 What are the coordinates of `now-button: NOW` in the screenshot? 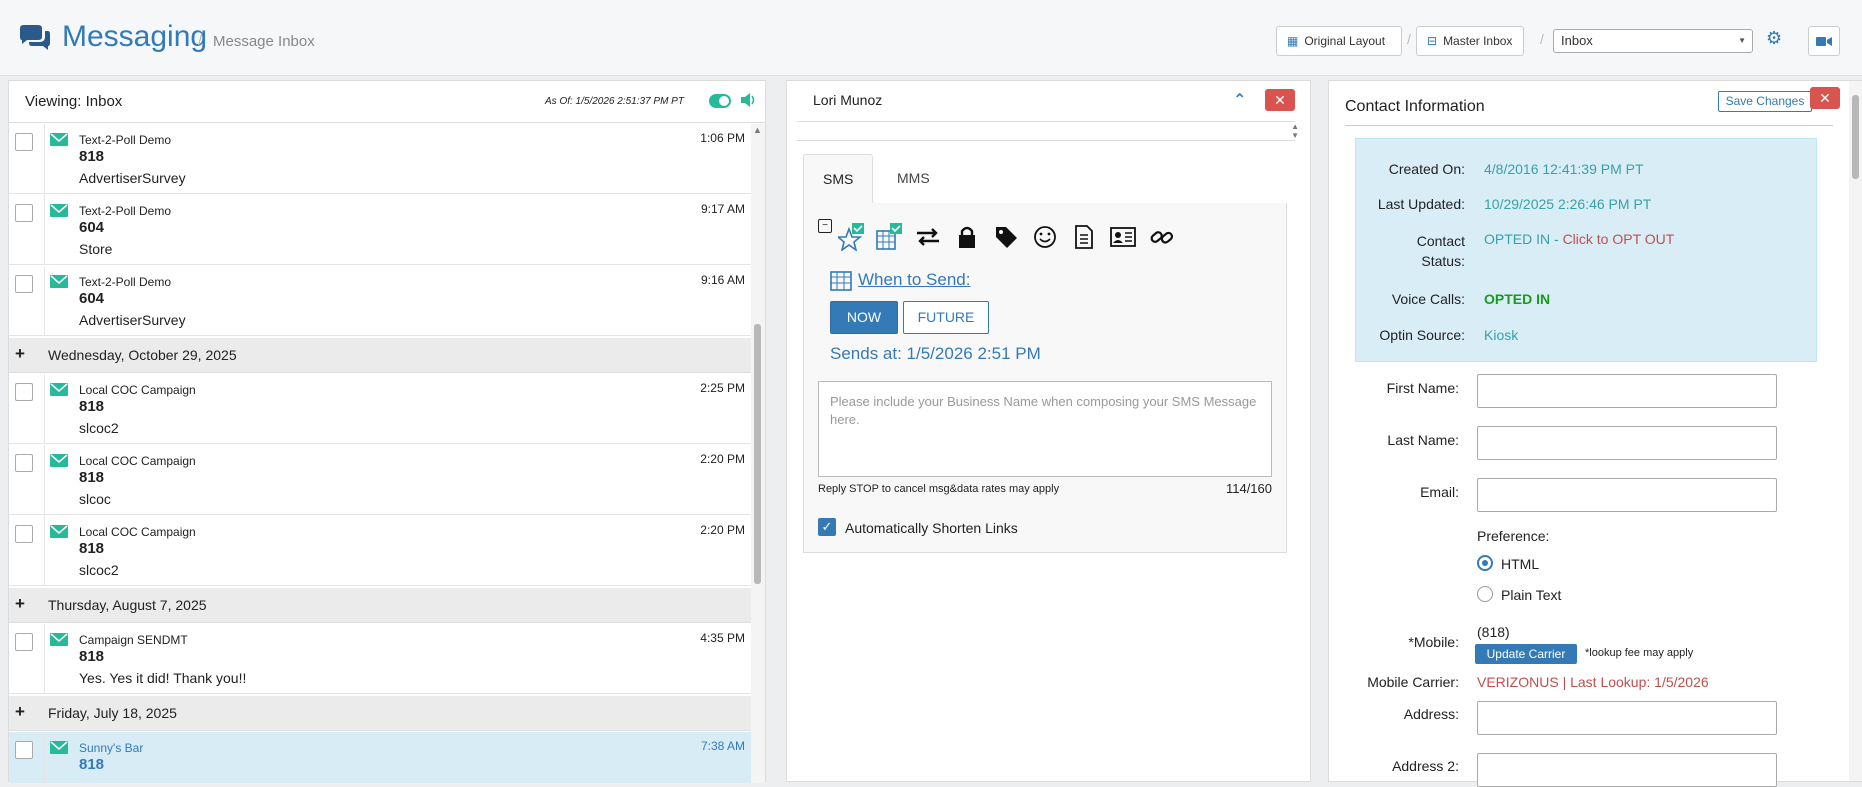 It's located at (864, 317).